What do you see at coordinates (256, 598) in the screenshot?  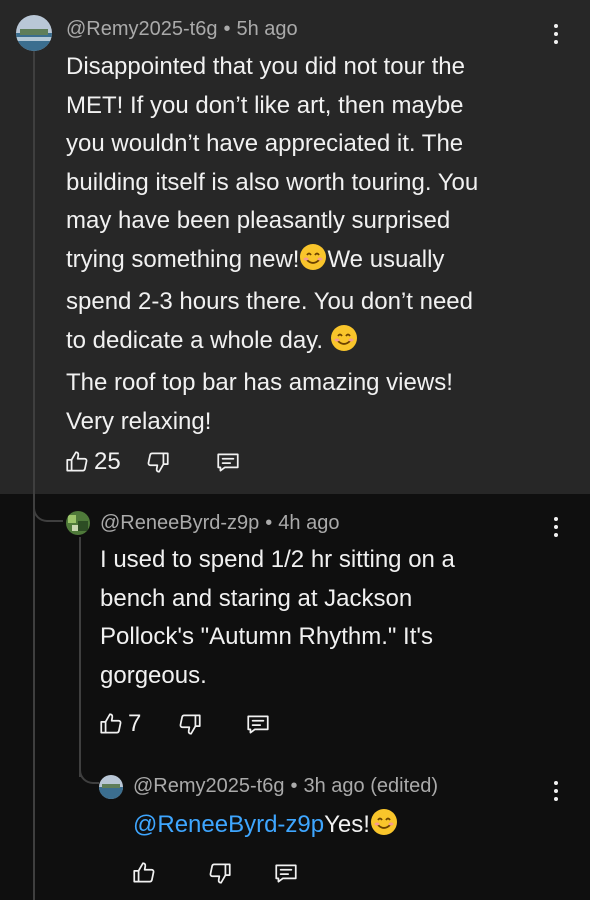 I see `reply-line: bench and staring at Jackson` at bounding box center [256, 598].